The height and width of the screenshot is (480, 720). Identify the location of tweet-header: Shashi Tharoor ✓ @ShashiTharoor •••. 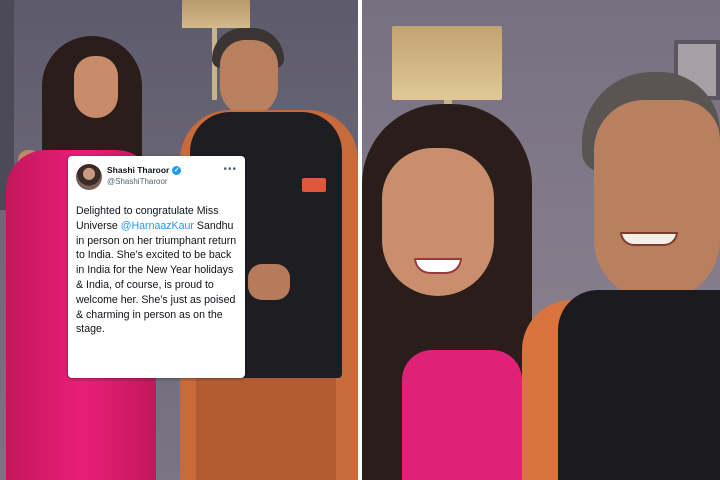
(156, 179).